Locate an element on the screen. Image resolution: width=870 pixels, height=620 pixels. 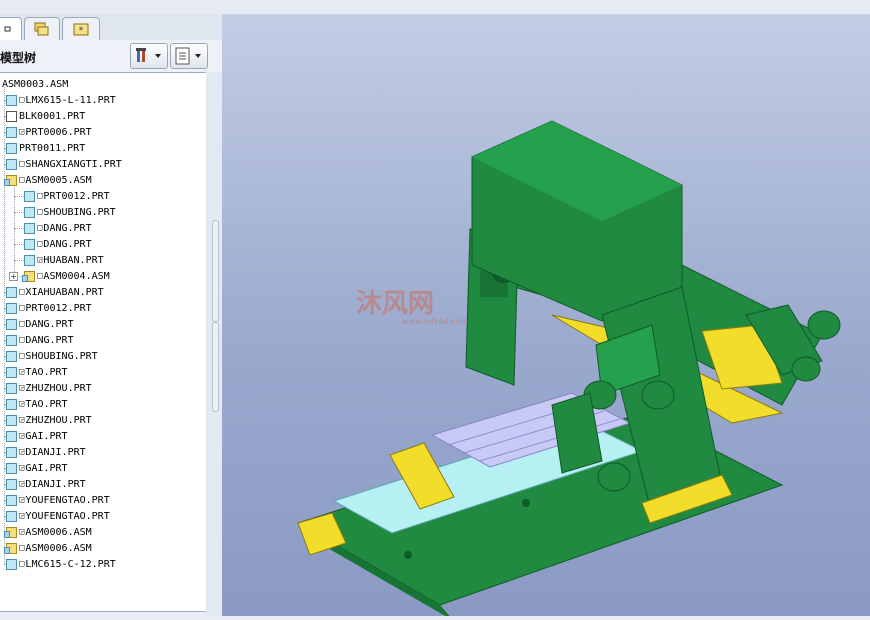
tools-icon is located at coordinates (148, 55).